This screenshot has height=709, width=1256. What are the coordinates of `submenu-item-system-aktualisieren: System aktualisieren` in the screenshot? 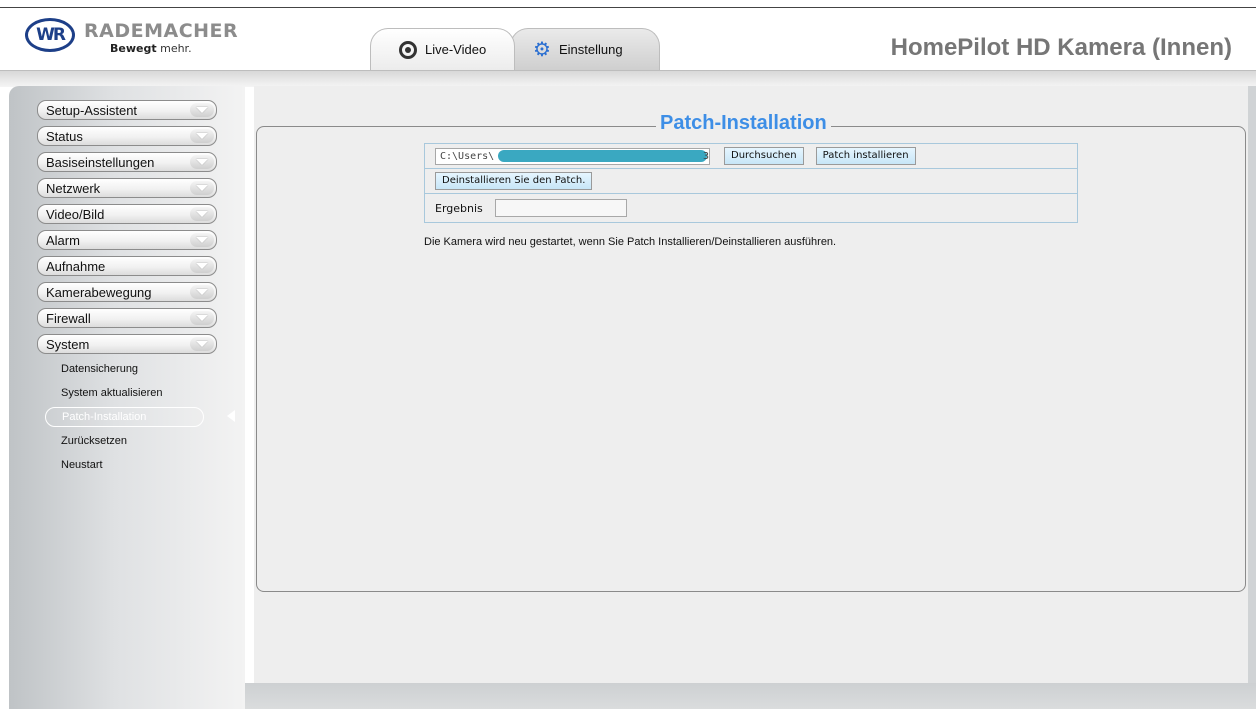 It's located at (124, 393).